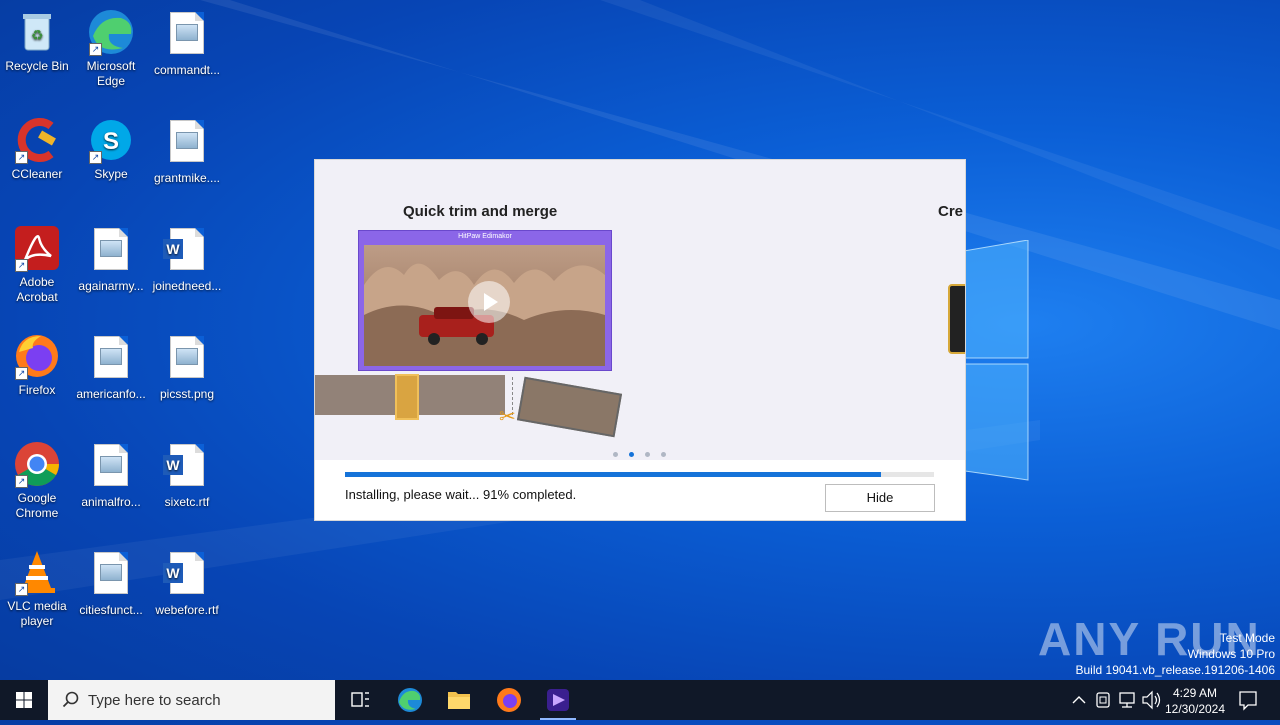 The image size is (1280, 725). Describe the element at coordinates (631, 454) in the screenshot. I see `carousel-dot-active` at that location.